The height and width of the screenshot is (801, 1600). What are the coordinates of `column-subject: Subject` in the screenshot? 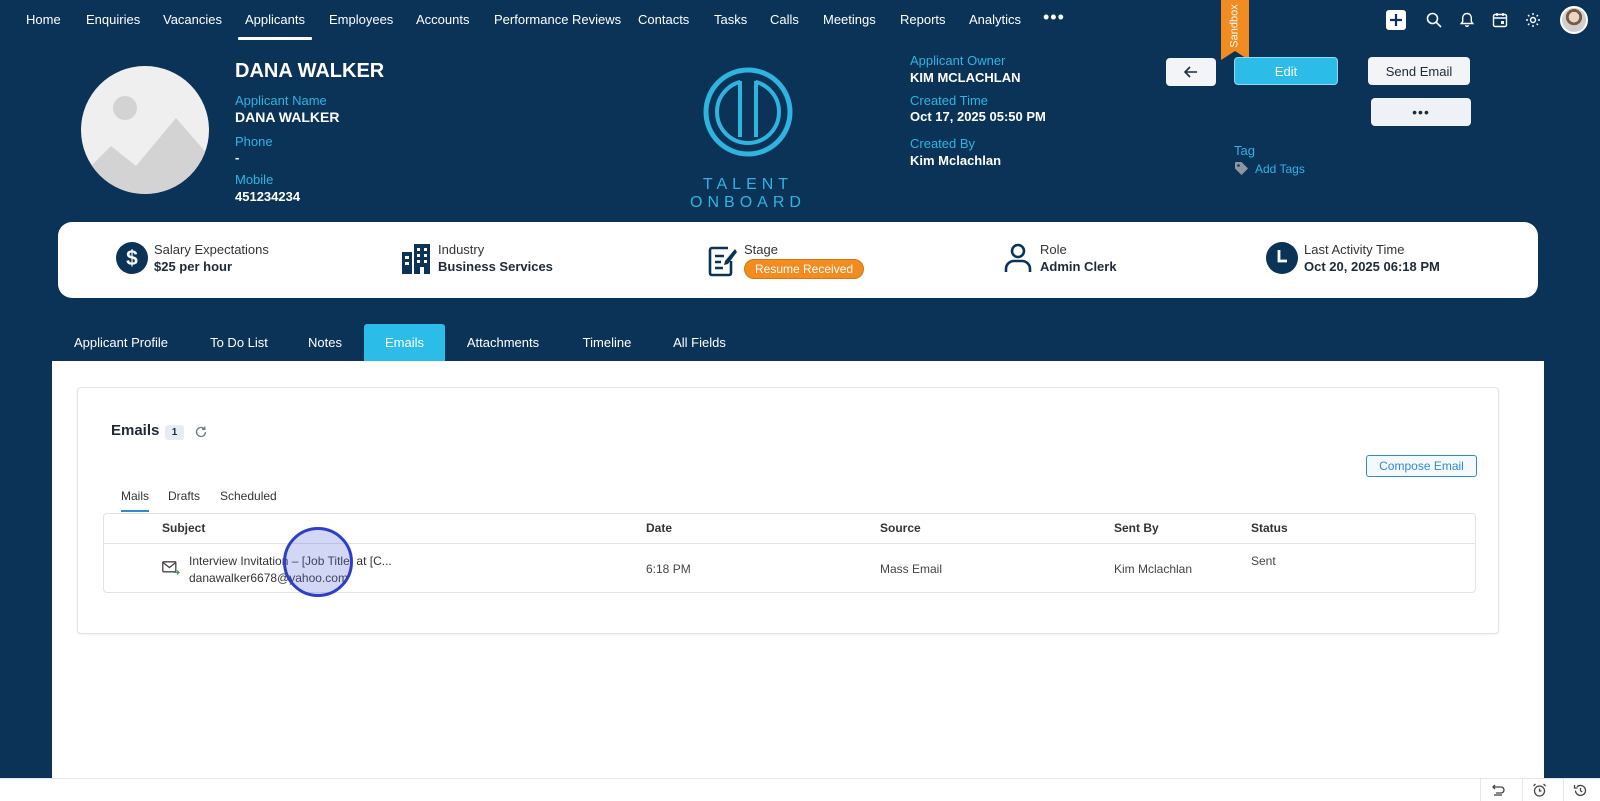 It's located at (184, 528).